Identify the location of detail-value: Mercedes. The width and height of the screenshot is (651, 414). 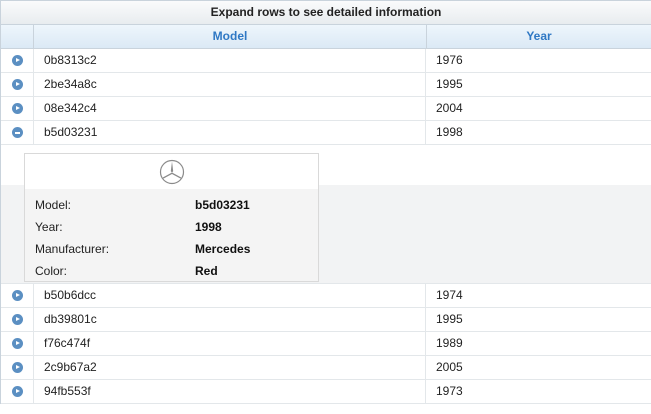
(223, 249).